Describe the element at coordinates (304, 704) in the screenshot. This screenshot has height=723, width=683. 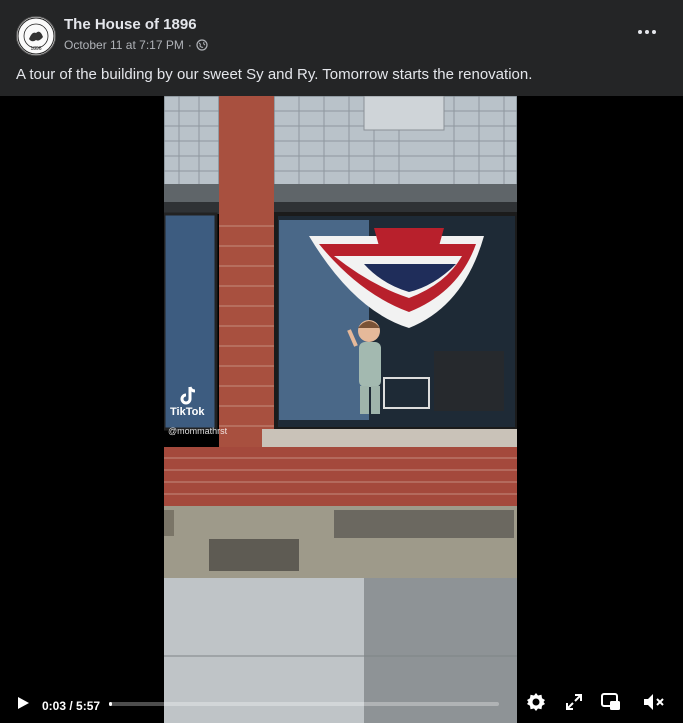
I see `progress-bar` at that location.